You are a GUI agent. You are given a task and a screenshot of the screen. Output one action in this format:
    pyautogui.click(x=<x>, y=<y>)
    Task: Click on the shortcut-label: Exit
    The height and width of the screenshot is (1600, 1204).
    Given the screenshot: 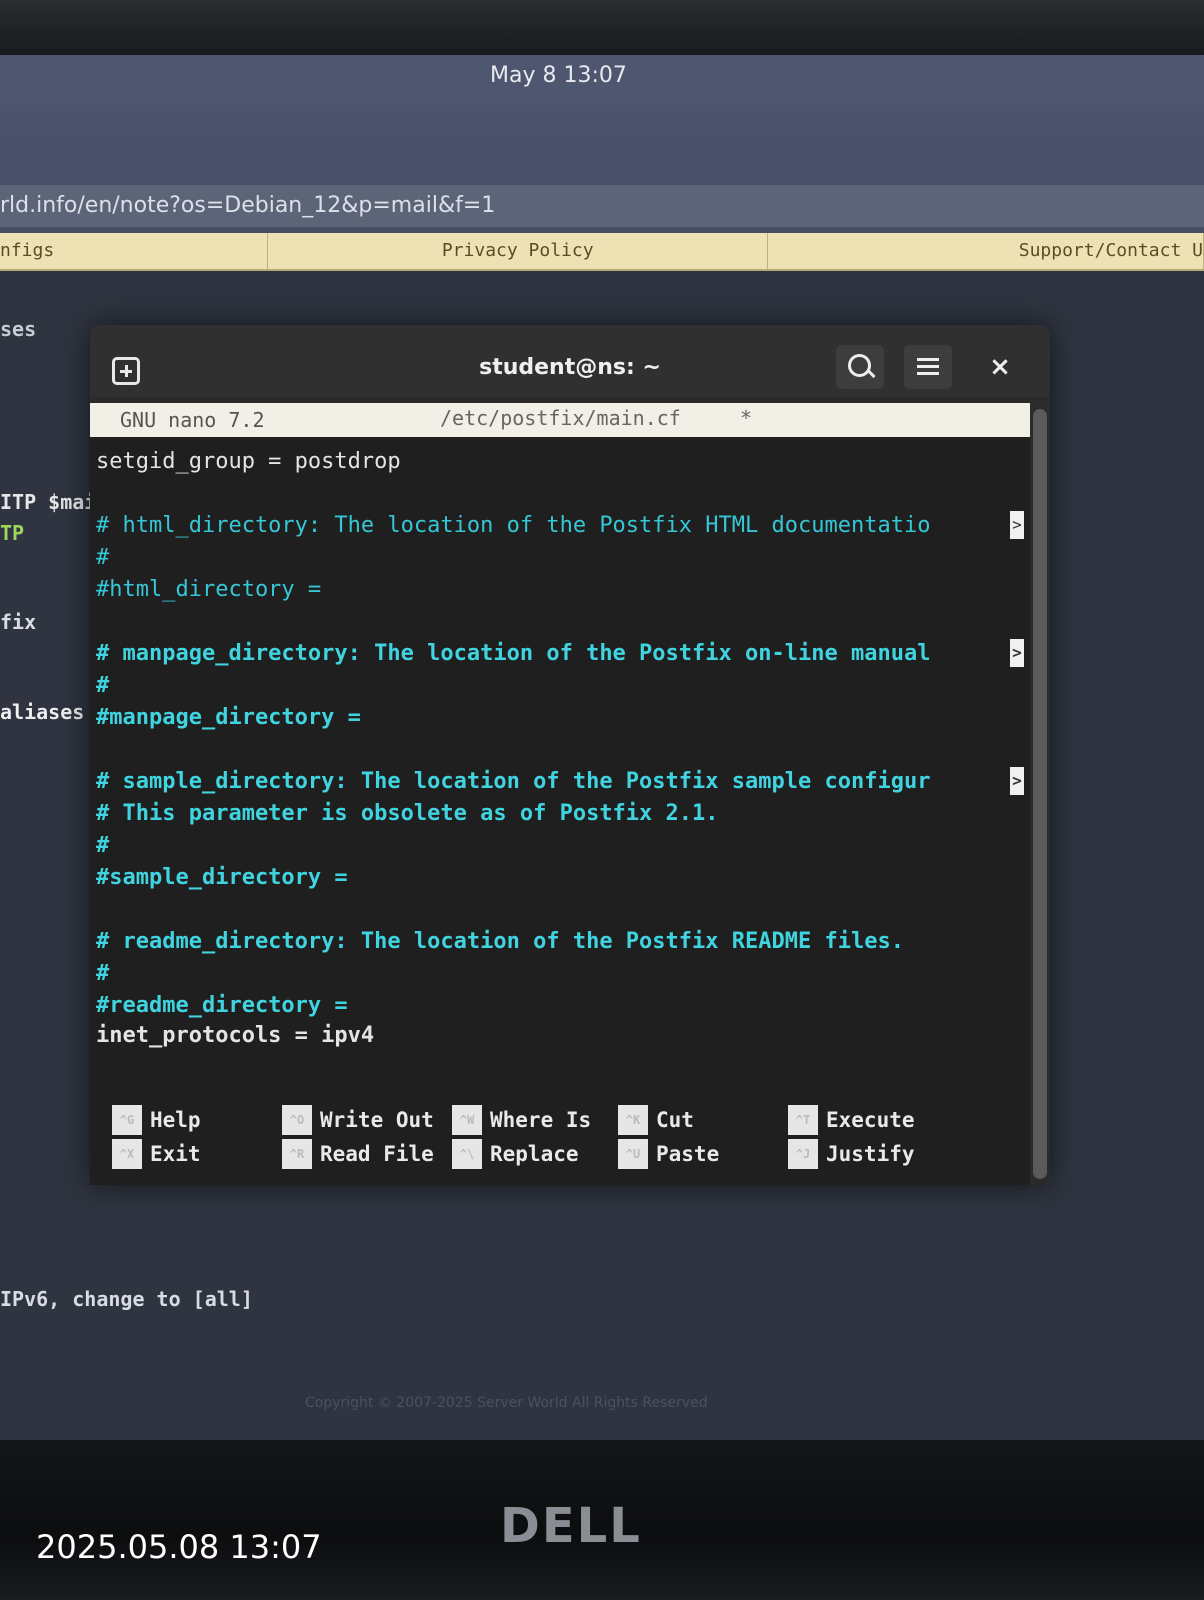 What is the action you would take?
    pyautogui.click(x=175, y=1154)
    